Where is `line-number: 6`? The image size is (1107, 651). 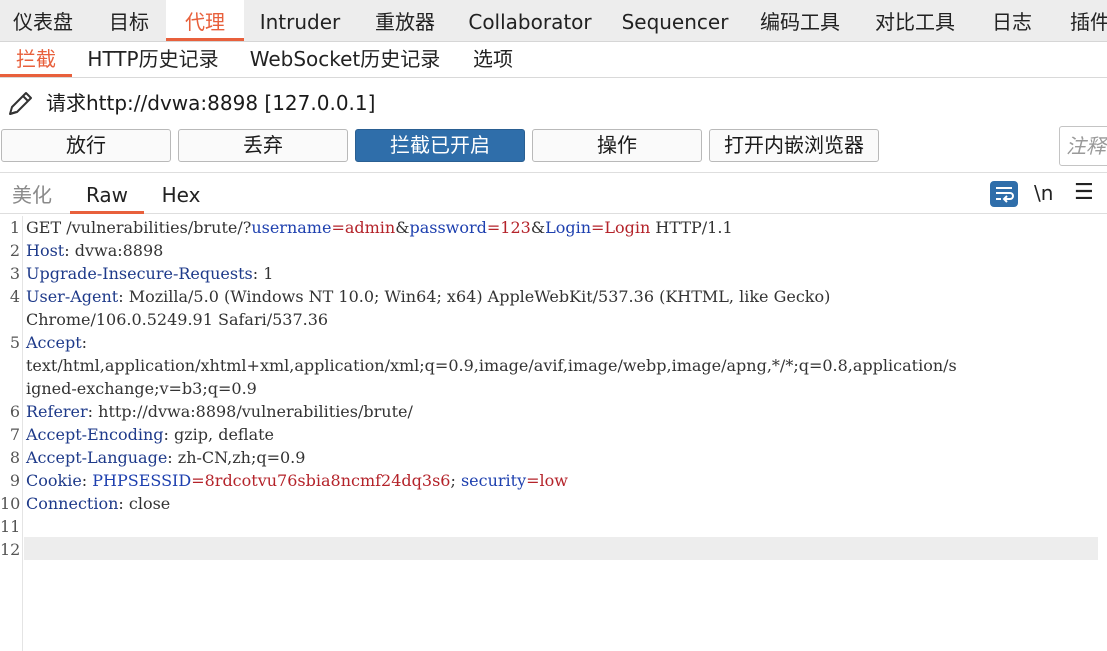 line-number: 6 is located at coordinates (14, 411).